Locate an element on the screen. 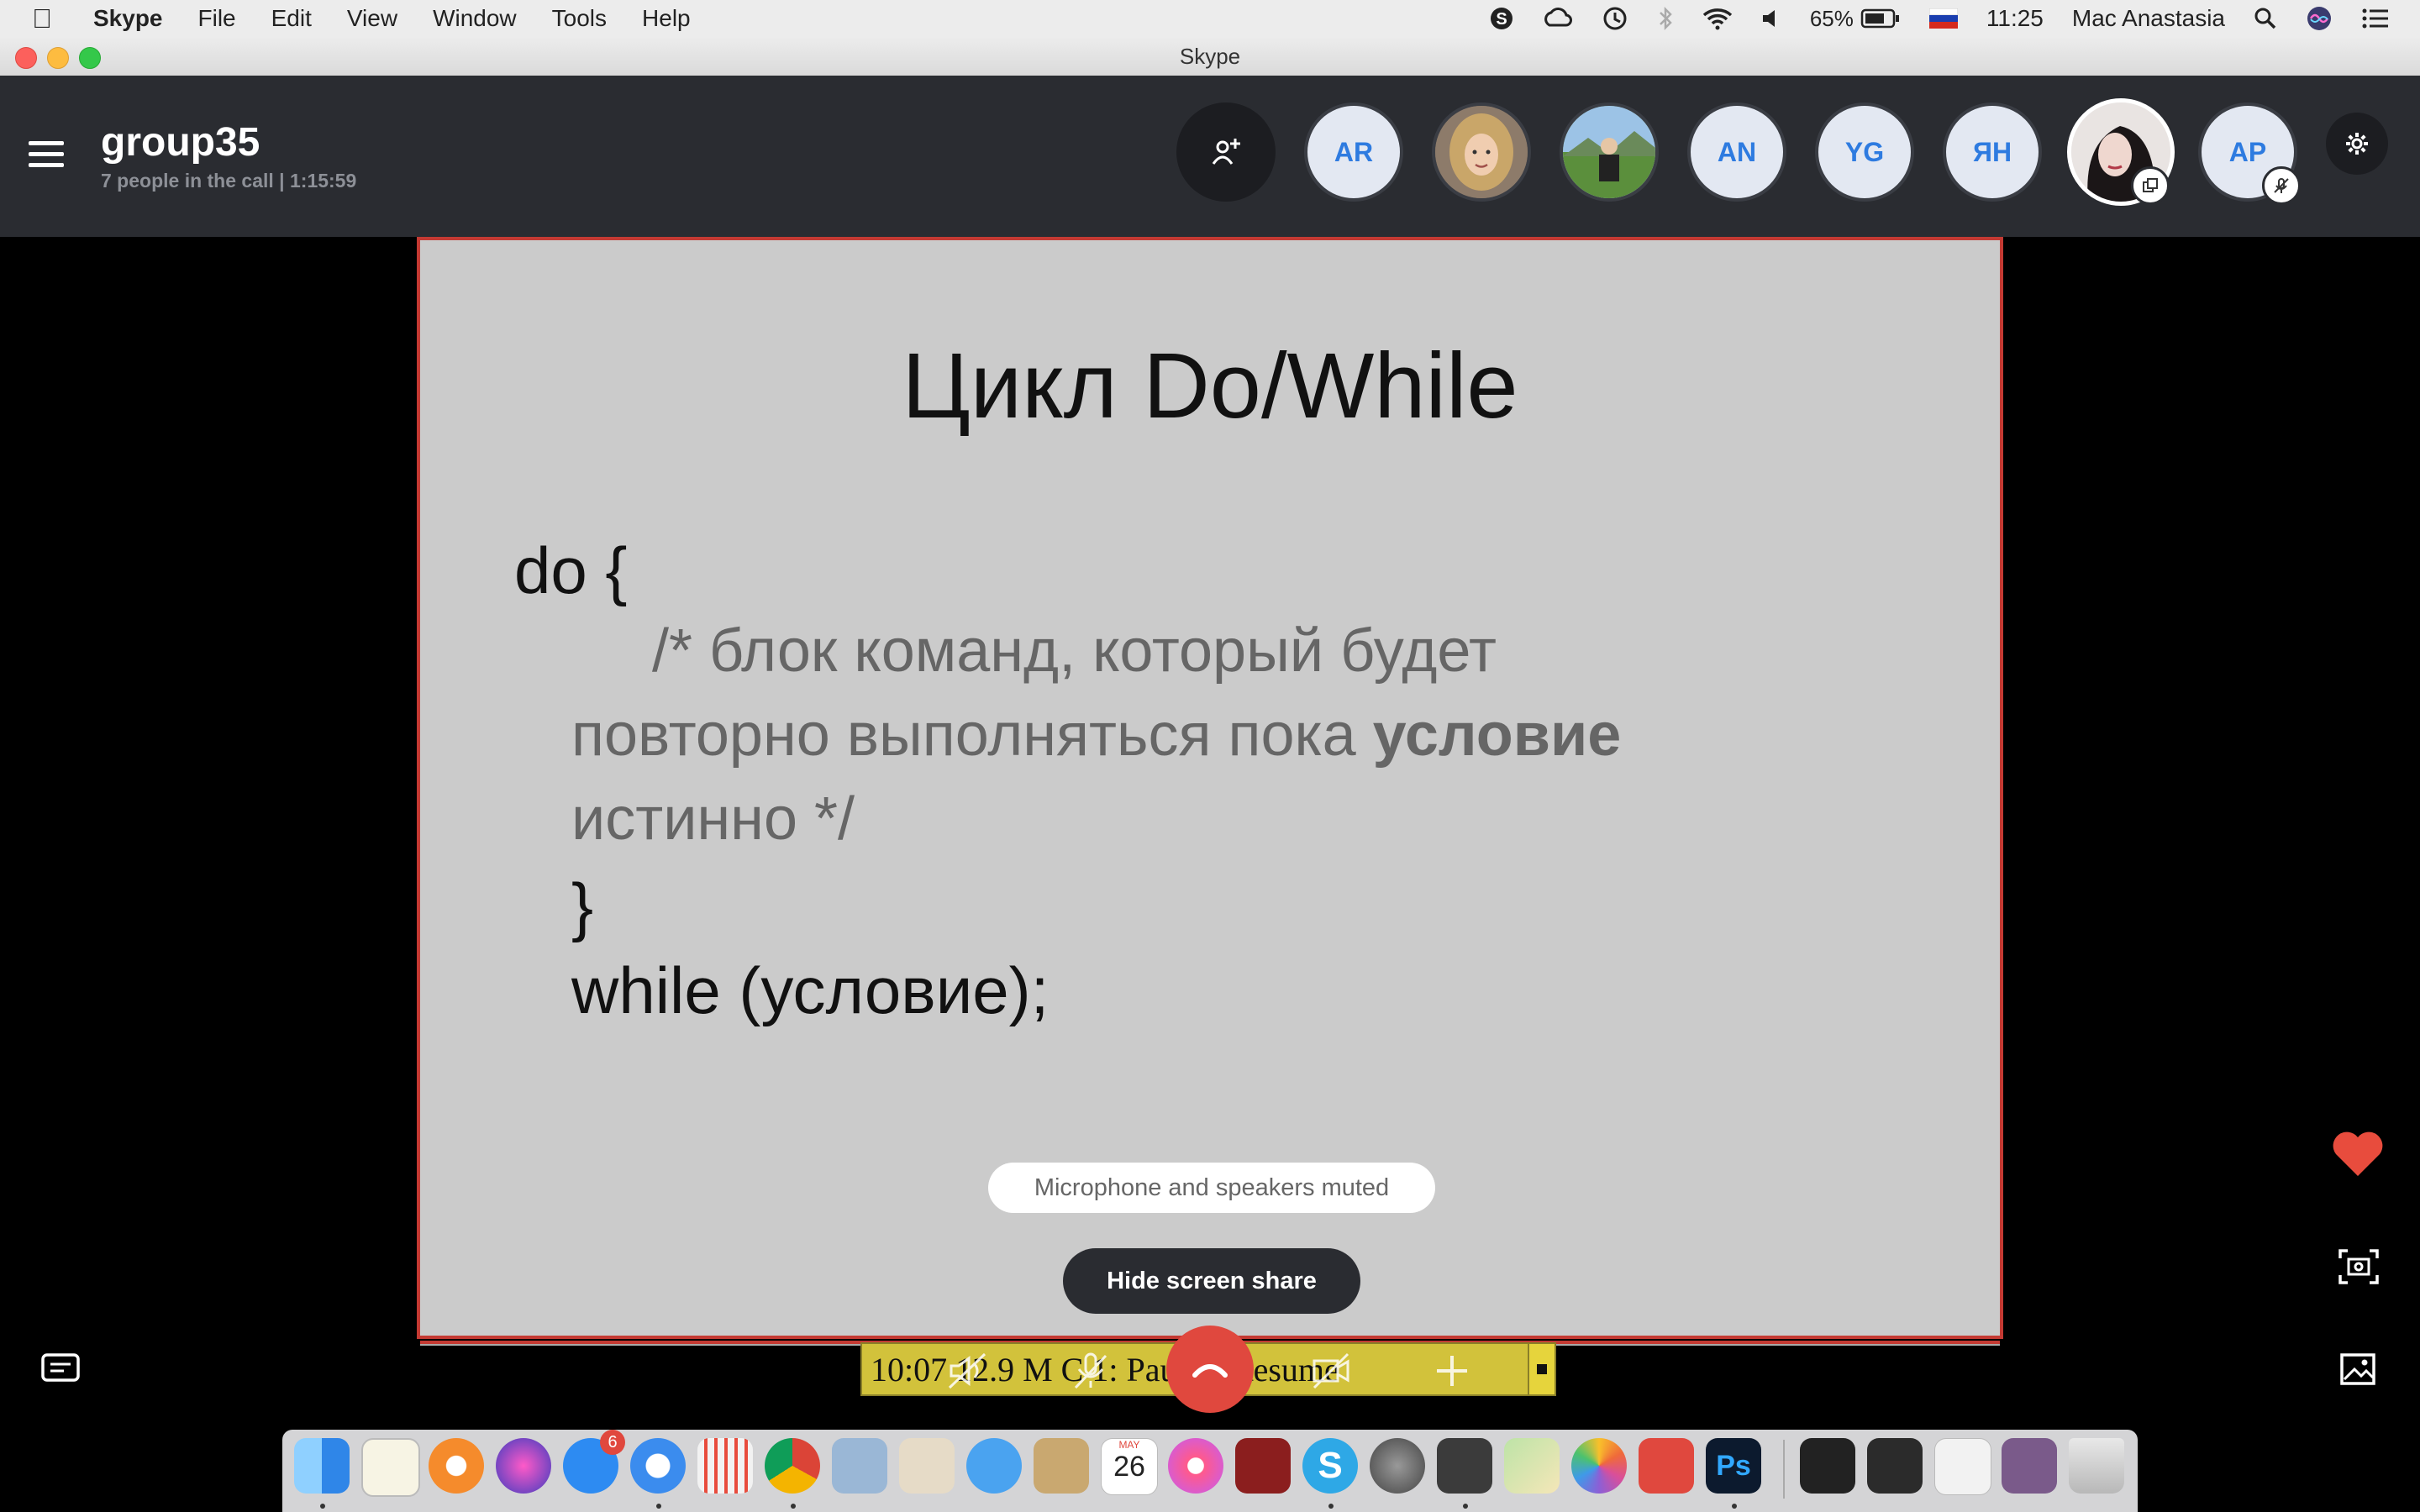 This screenshot has height=1512, width=2420. comment-line-1: /* блок команд, который будет is located at coordinates (1074, 651).